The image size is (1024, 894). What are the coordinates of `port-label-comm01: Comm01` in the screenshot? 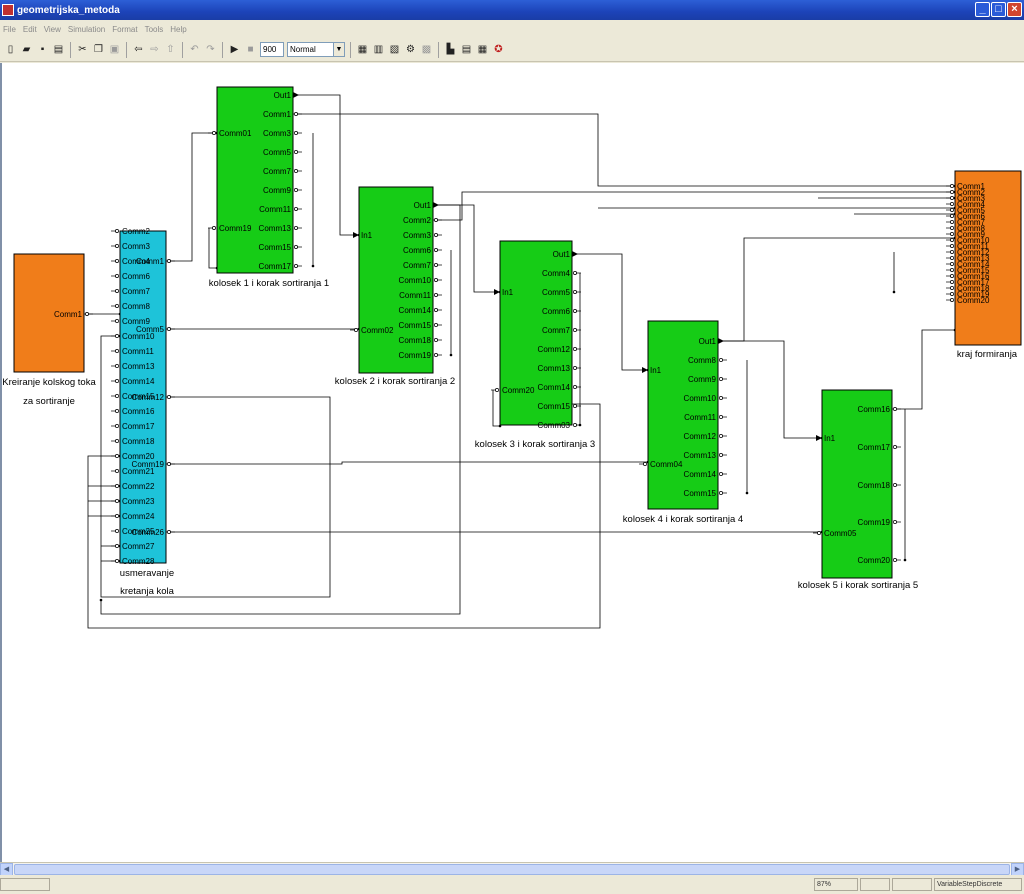 It's located at (235, 133).